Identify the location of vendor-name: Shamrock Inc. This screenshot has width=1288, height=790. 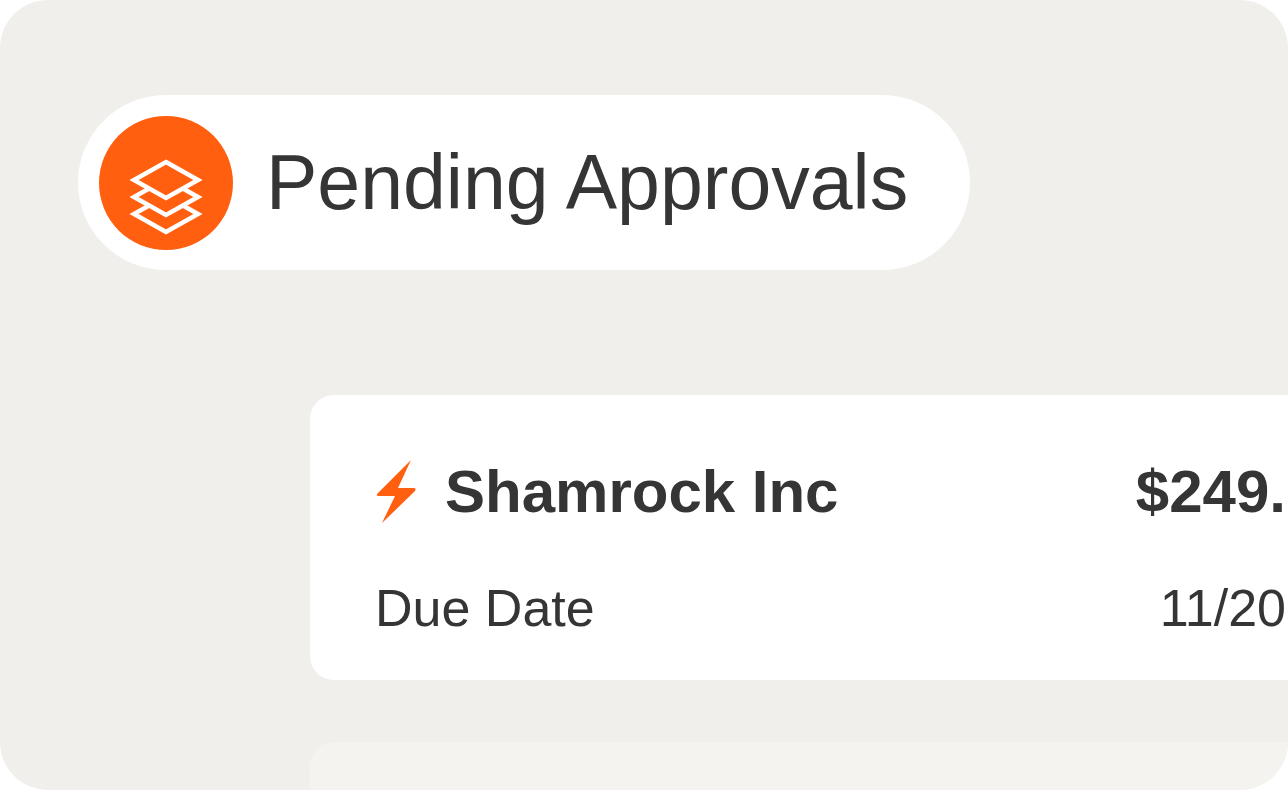
(642, 491).